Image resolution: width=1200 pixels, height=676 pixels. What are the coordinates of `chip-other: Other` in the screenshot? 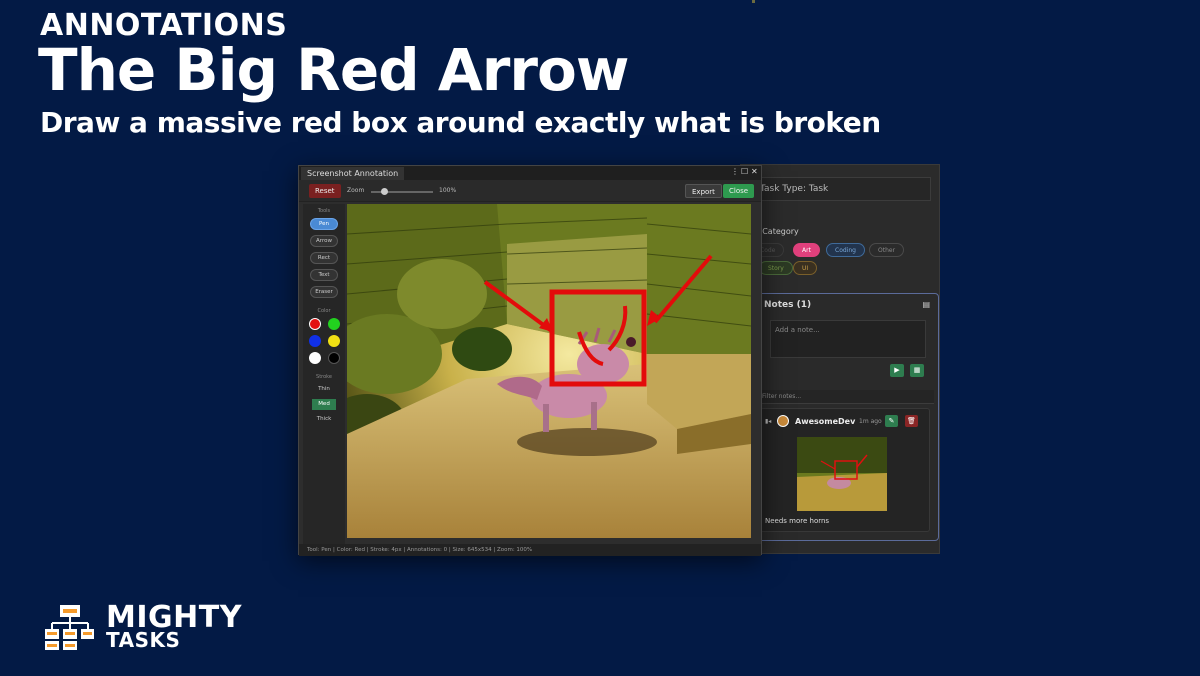 It's located at (887, 250).